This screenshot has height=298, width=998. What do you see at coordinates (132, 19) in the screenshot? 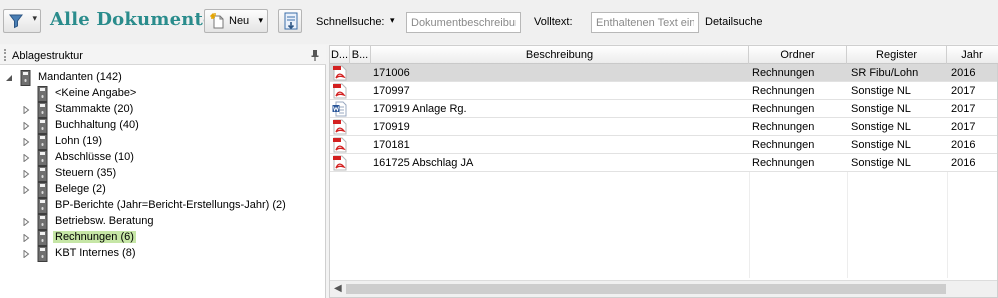
I see `view-title: Alle Dokumente` at bounding box center [132, 19].